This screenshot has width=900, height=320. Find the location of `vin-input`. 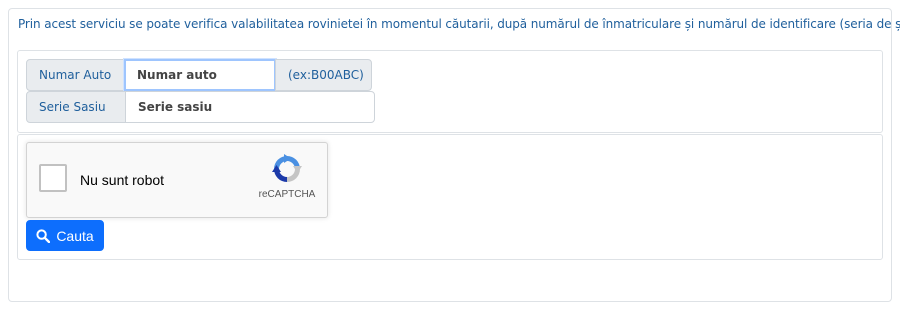

vin-input is located at coordinates (250, 107).